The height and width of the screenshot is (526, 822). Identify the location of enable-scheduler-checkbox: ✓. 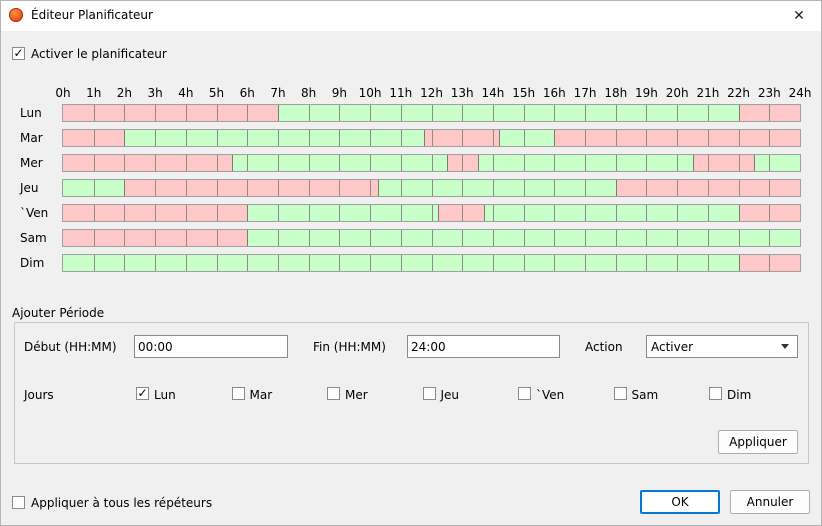
(18, 53).